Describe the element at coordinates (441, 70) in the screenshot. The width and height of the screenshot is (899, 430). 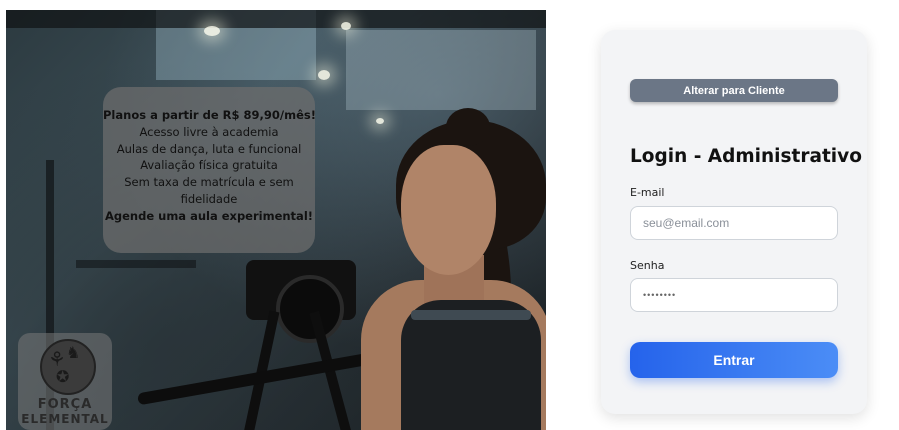
I see `gym-window` at that location.